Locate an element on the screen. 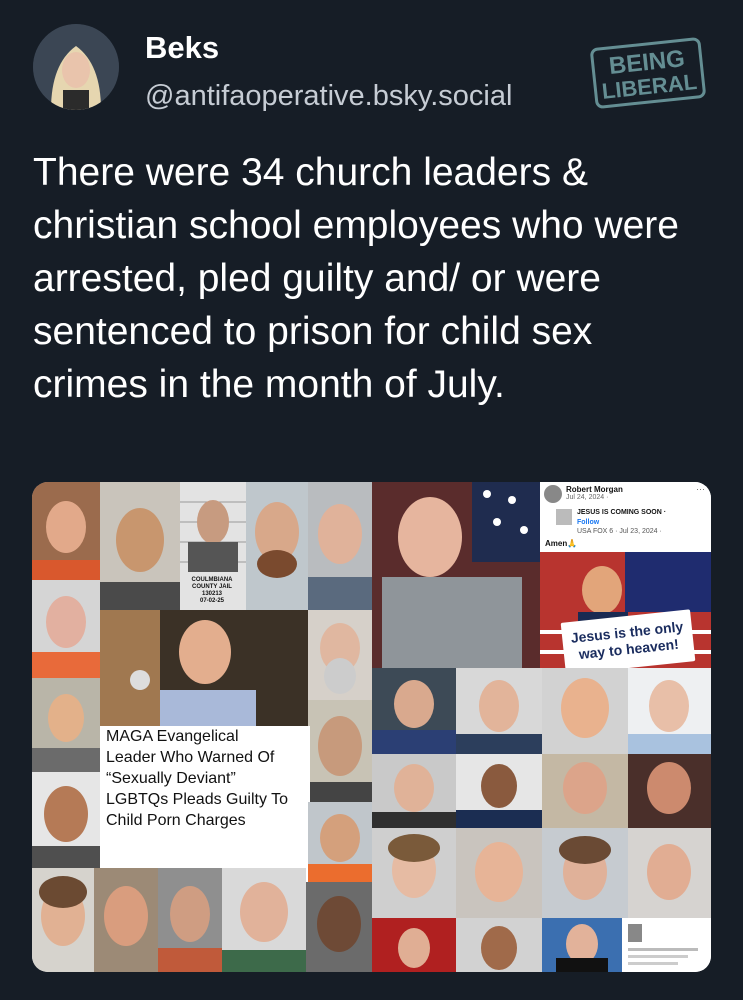  jail-placard: COULMBIANA COUNTY JAIL 130213 07-02-25 is located at coordinates (212, 591).